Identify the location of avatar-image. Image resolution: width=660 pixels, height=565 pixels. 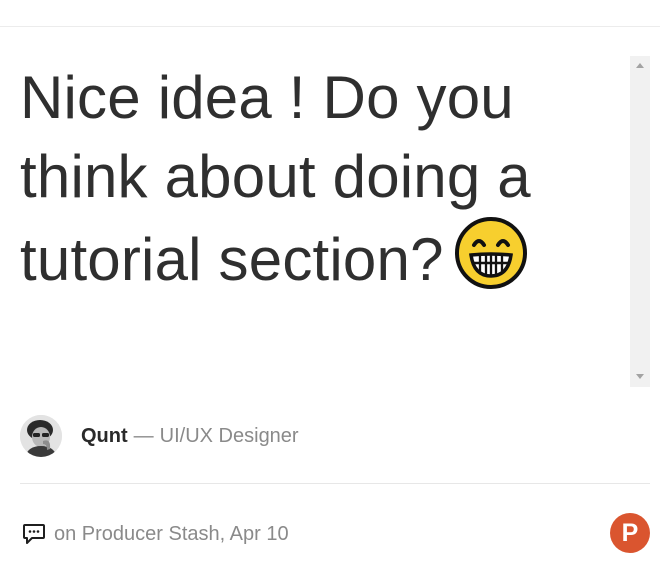
(41, 436).